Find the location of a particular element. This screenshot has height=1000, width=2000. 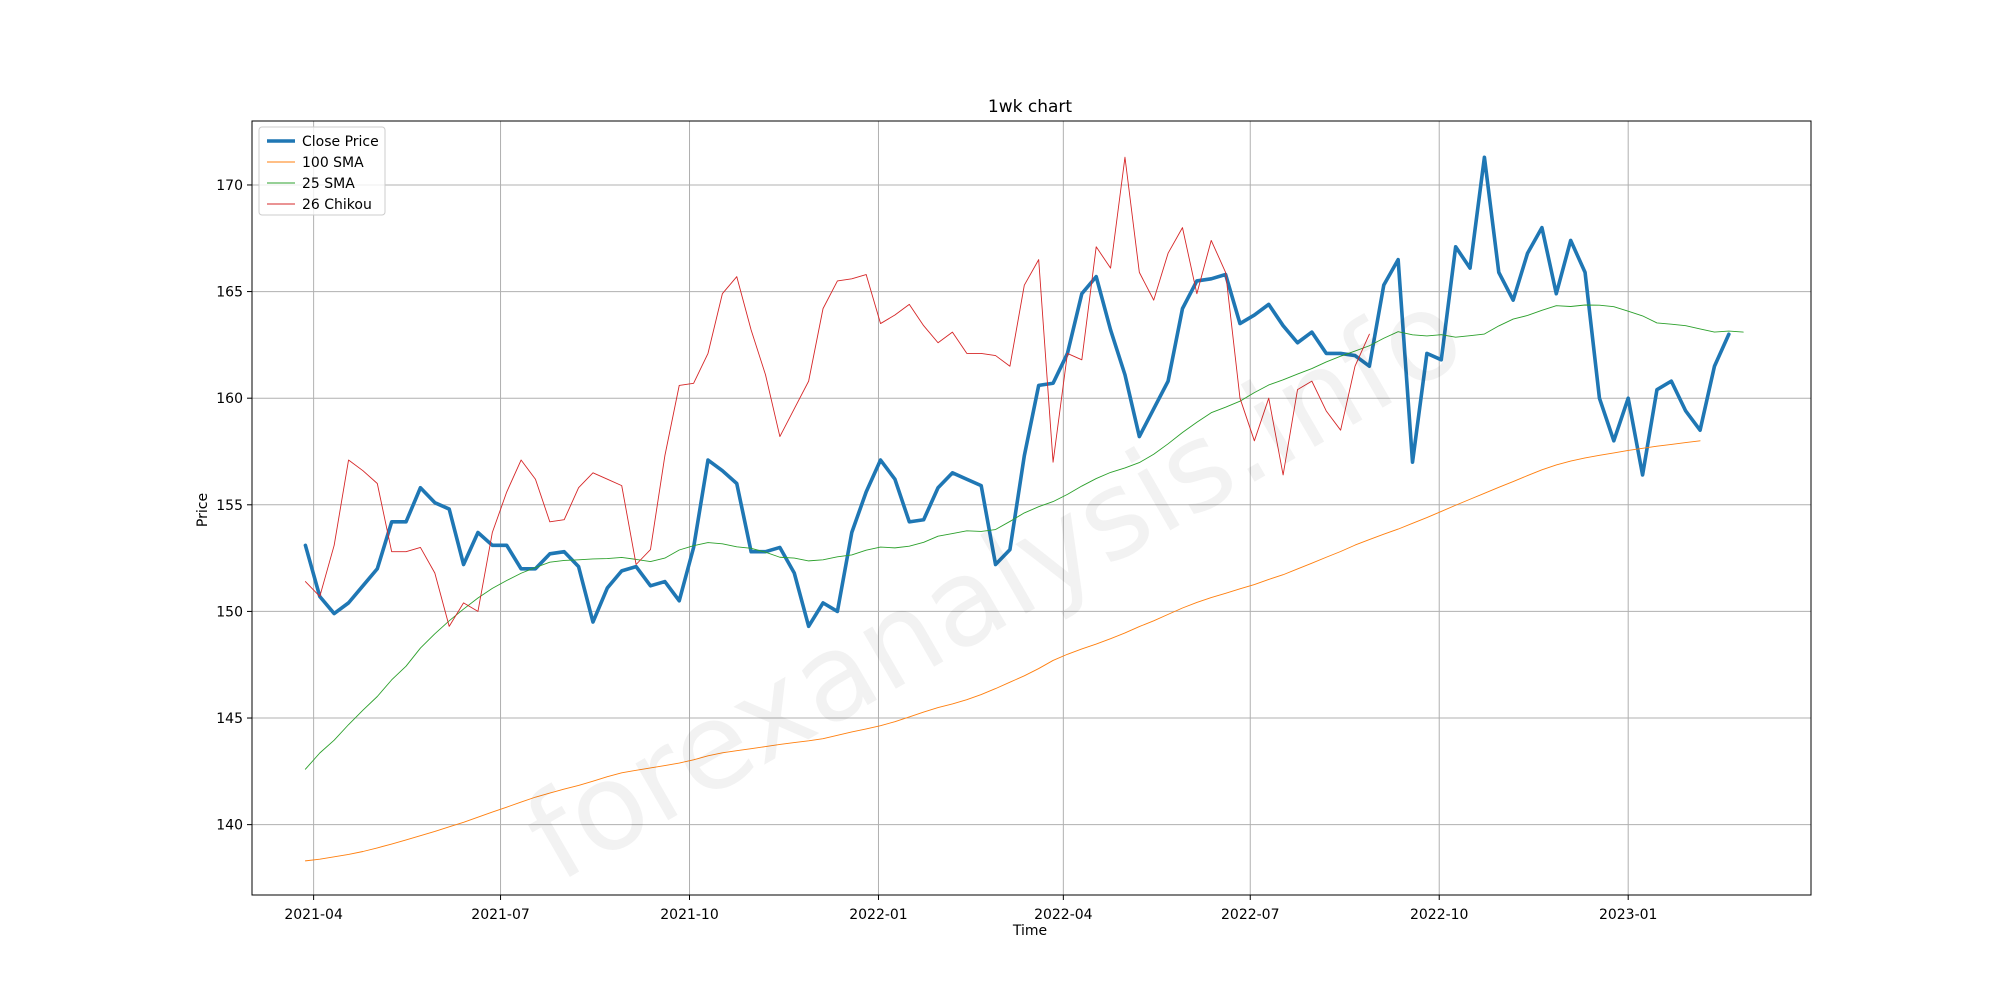

y-tick-label: 155 is located at coordinates (229, 506).